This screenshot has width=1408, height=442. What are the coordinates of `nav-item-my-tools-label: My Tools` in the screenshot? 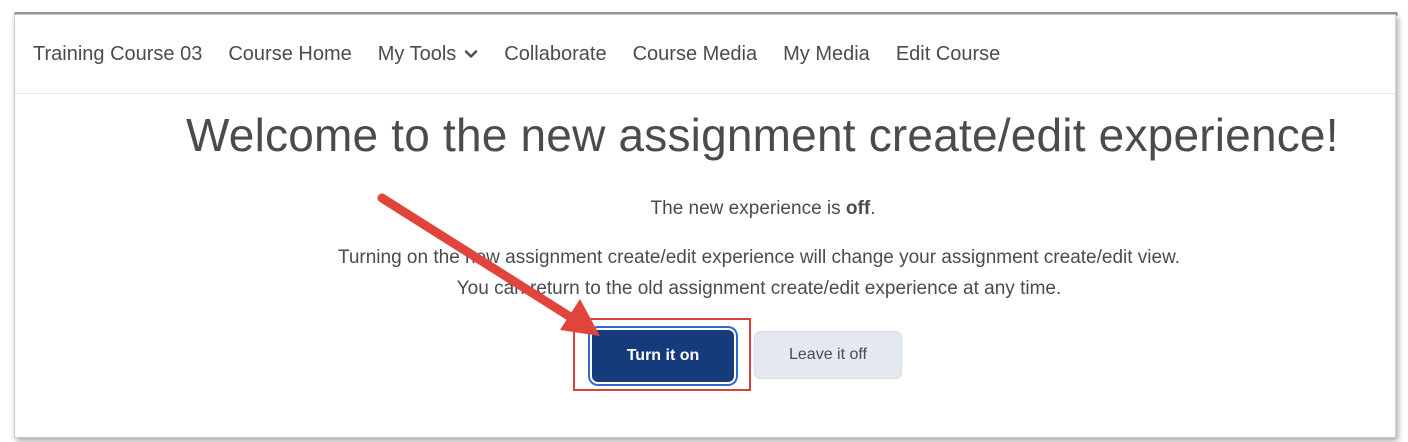 It's located at (417, 53).